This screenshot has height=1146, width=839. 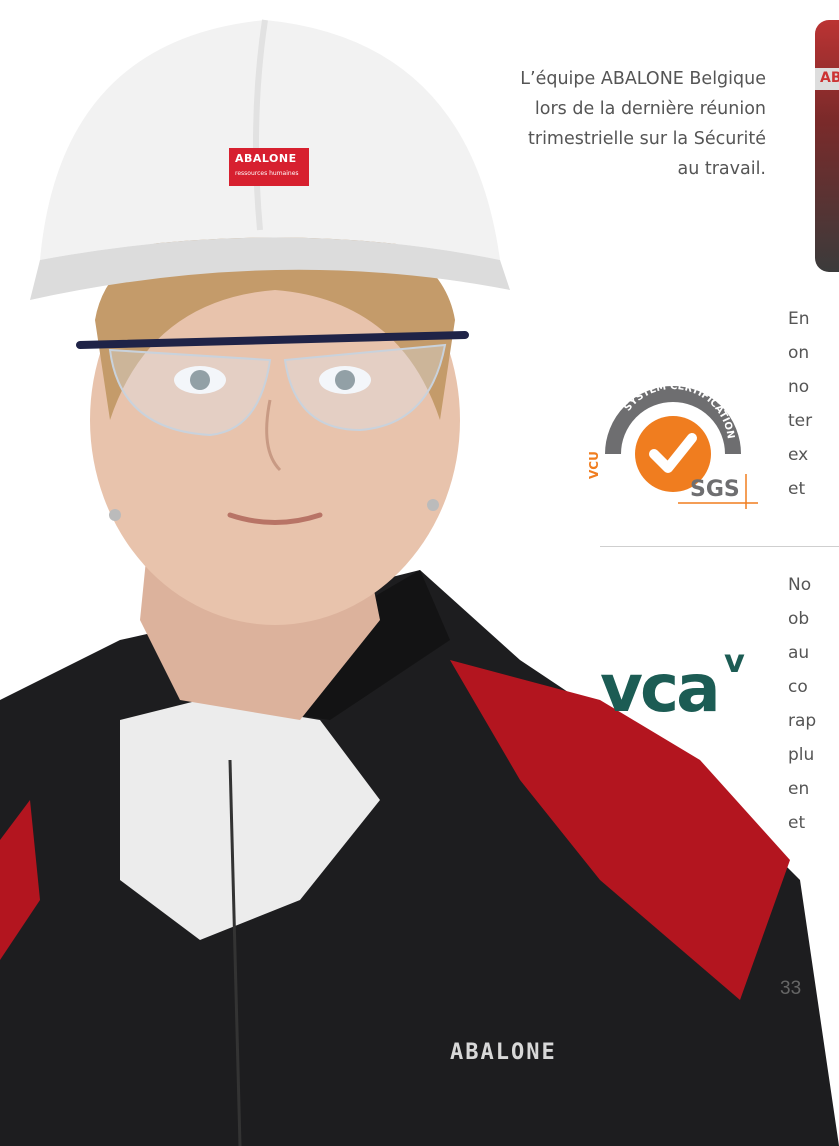 What do you see at coordinates (266, 158) in the screenshot?
I see `helmet-logo-text: ABALONE` at bounding box center [266, 158].